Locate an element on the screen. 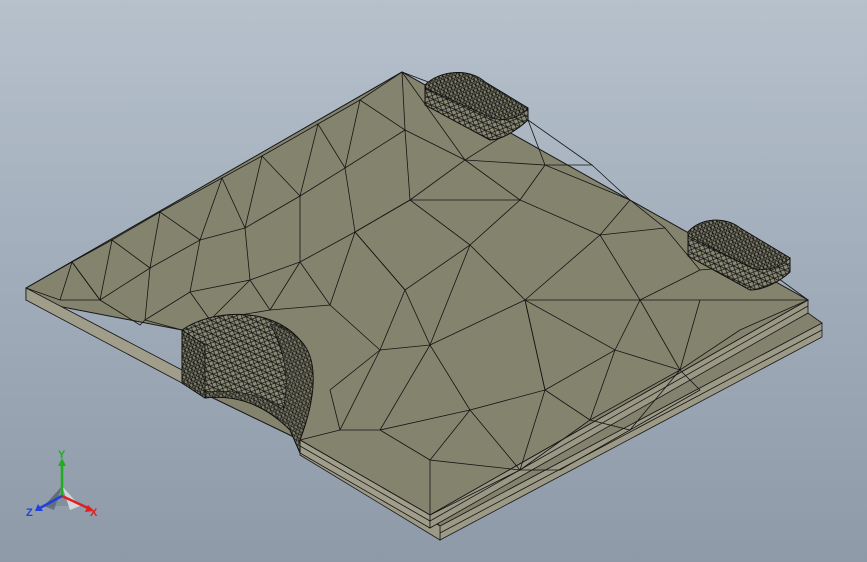  x-axis-label: X is located at coordinates (94, 513).